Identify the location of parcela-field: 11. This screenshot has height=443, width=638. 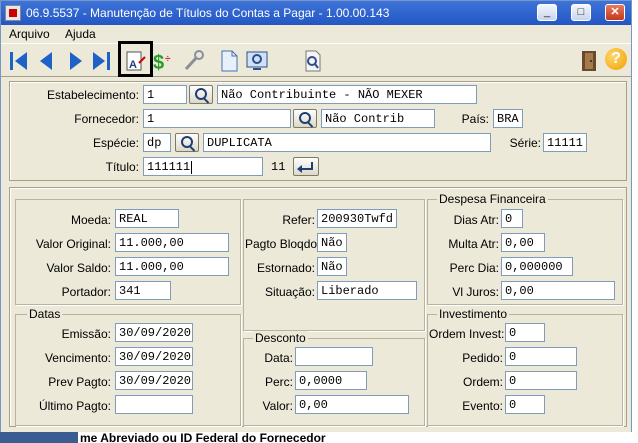
(278, 166).